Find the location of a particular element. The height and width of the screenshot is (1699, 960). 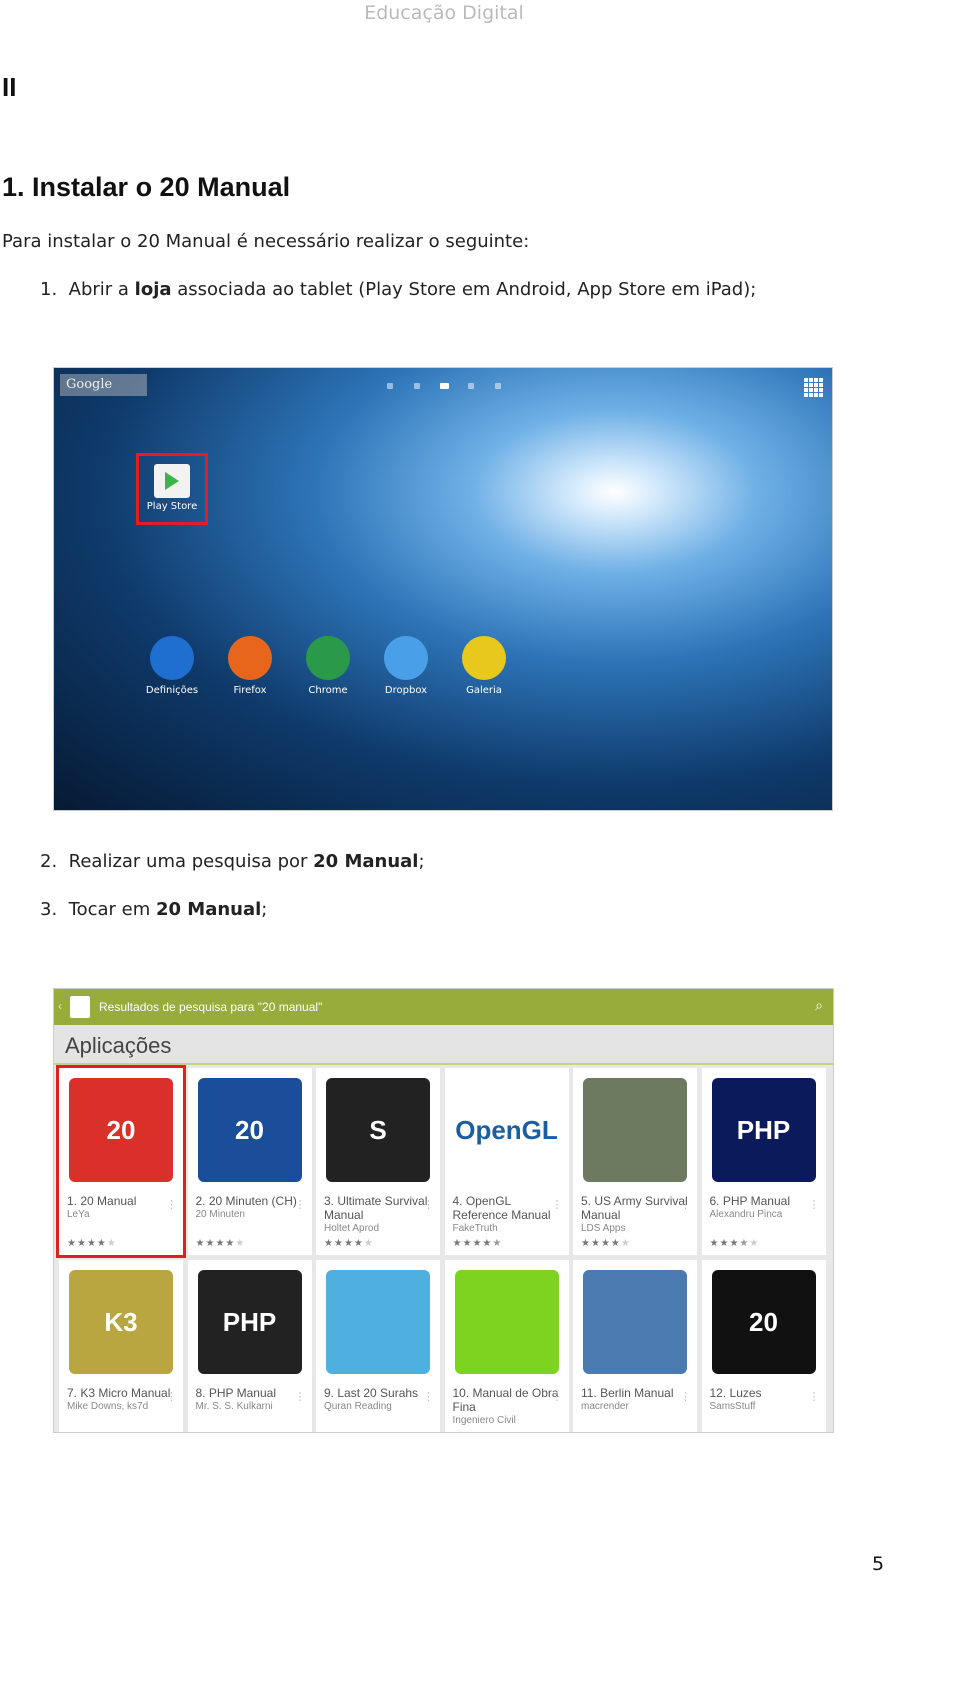

app-result-card: 20 1. 20 Manual LeYa ⋮ ★★★★★ is located at coordinates (121, 1161).